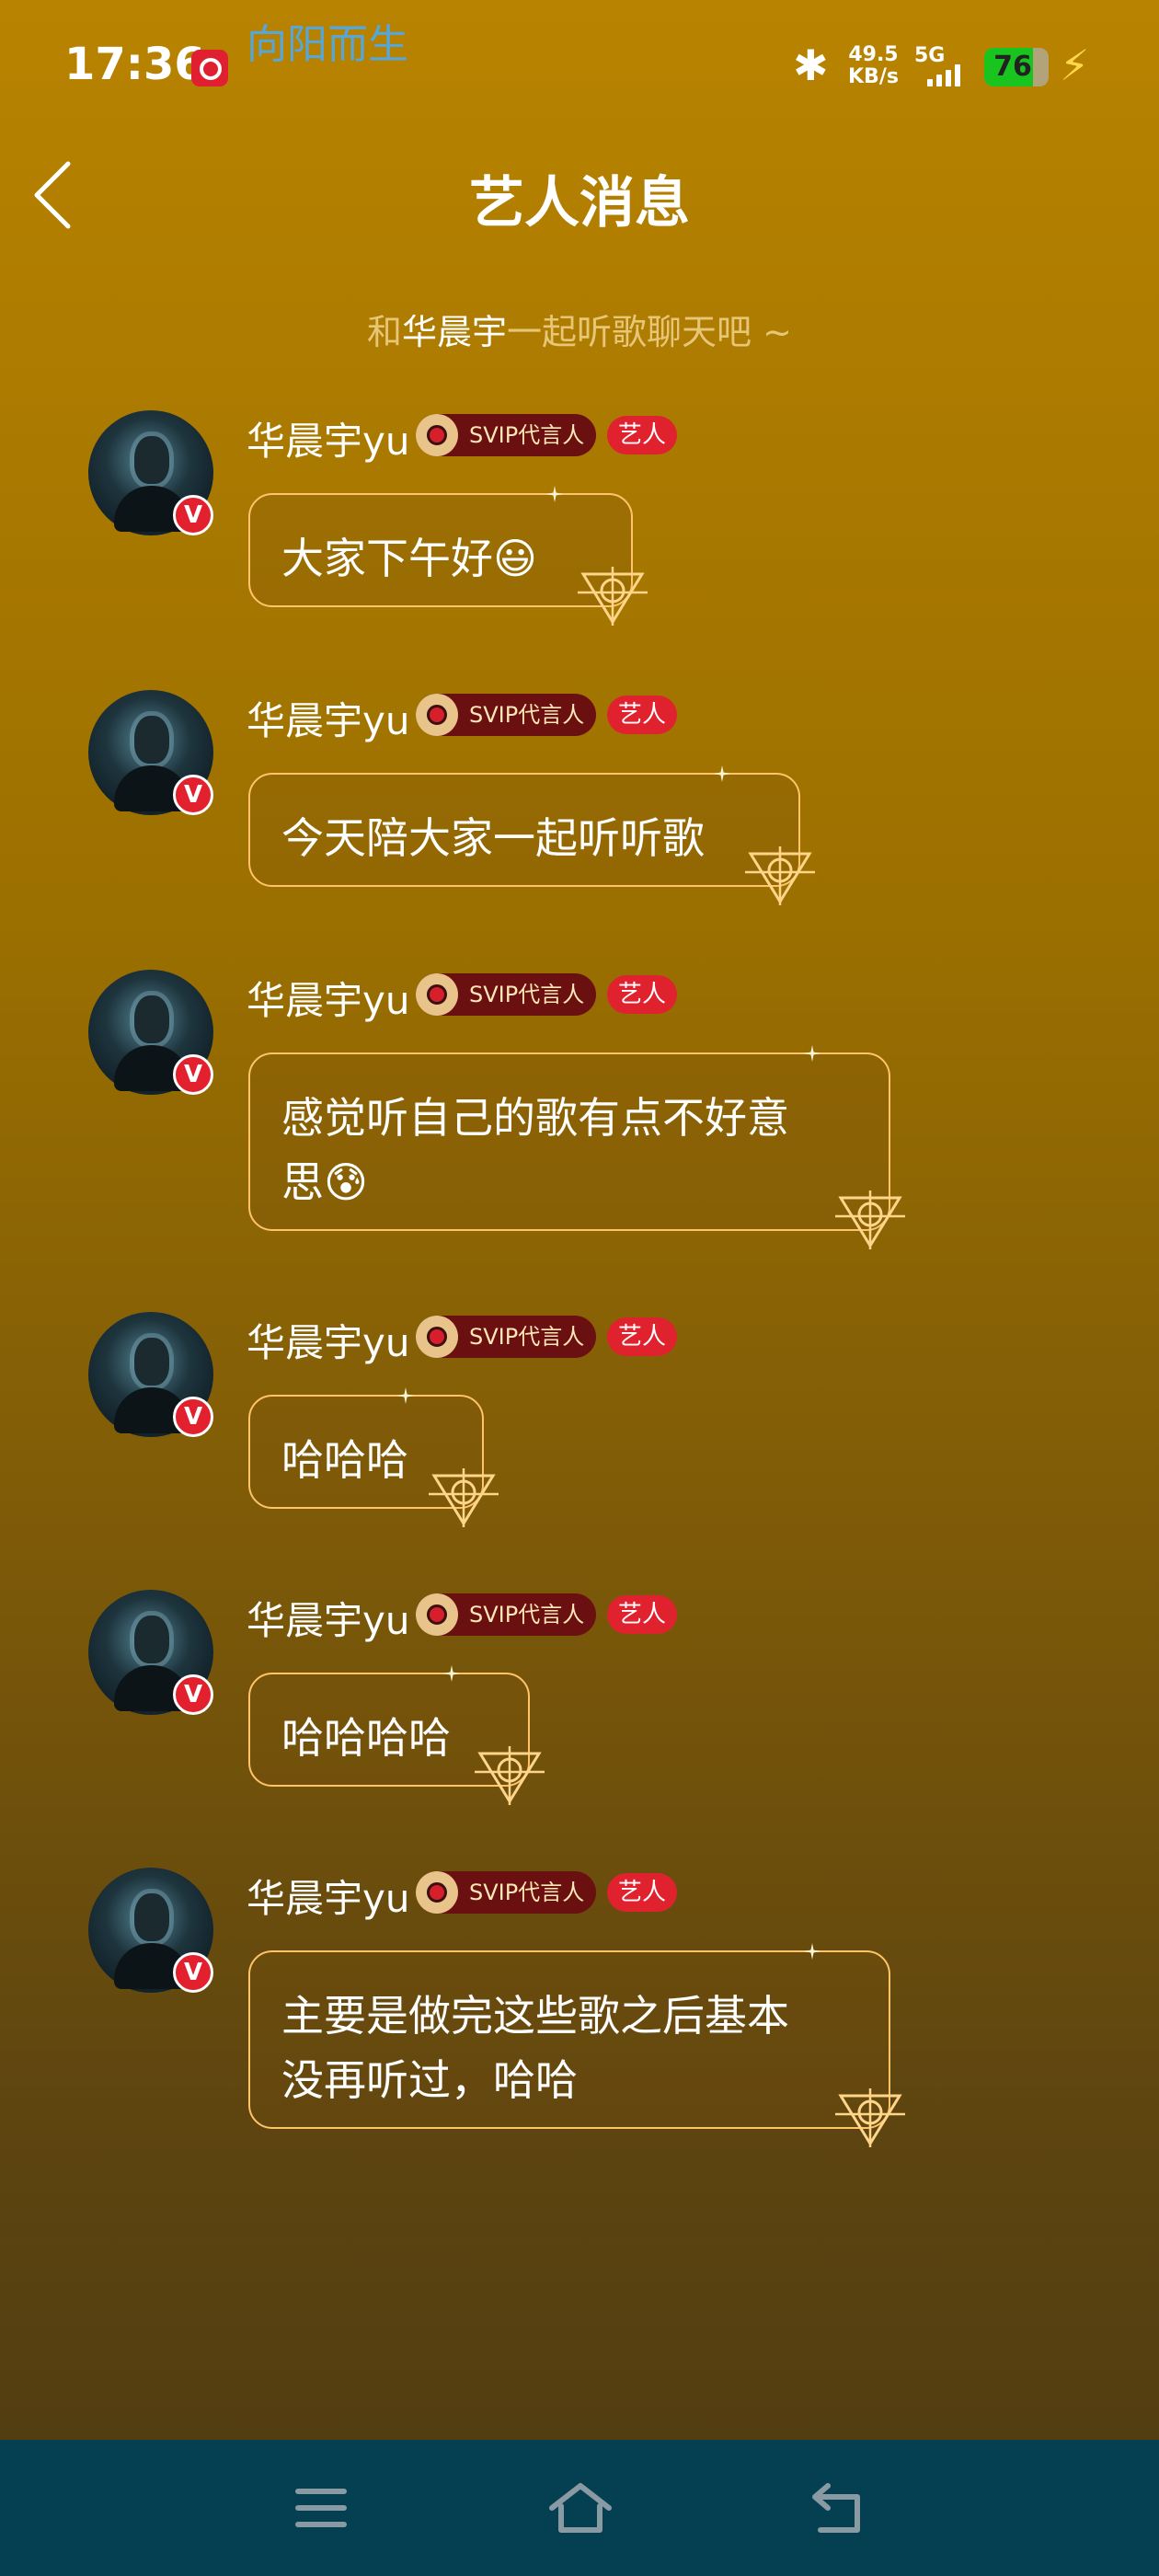 Image resolution: width=1159 pixels, height=2576 pixels. What do you see at coordinates (576, 1147) in the screenshot?
I see `message-bubble: 感觉听自己的歌有点不好意 思😰` at bounding box center [576, 1147].